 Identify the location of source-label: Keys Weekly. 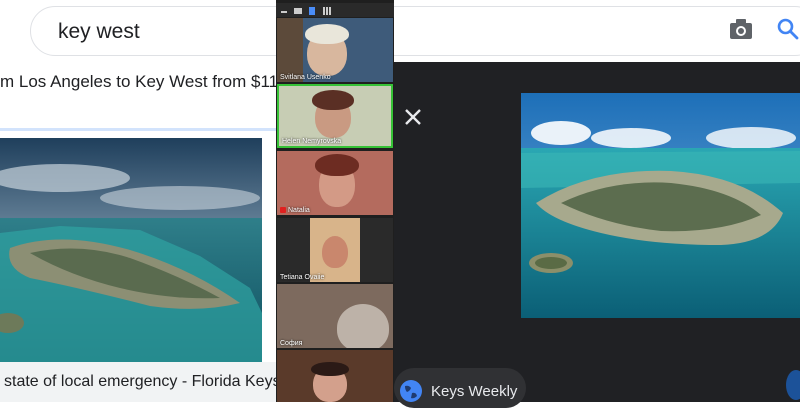
(474, 391).